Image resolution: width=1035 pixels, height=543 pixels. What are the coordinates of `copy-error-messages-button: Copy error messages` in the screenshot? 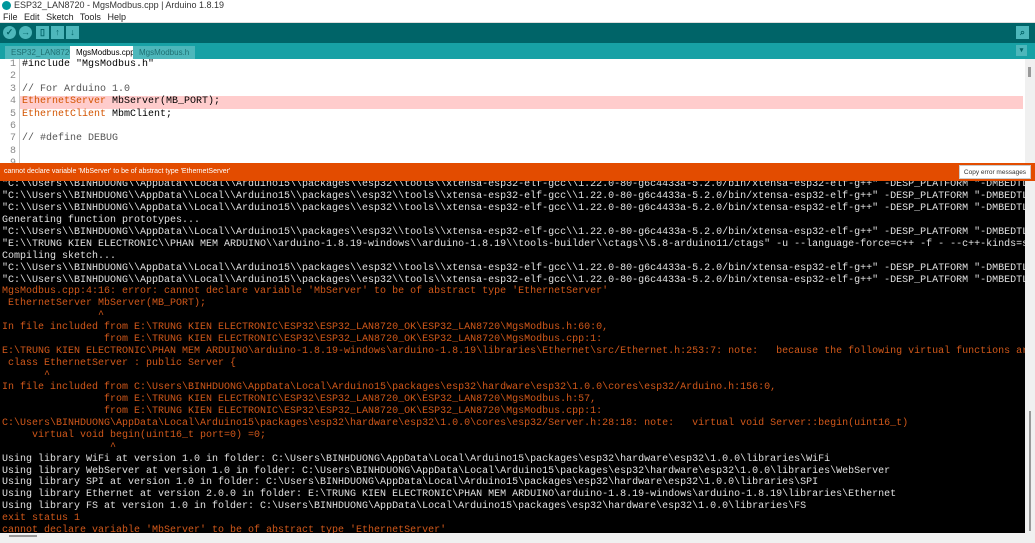 It's located at (995, 172).